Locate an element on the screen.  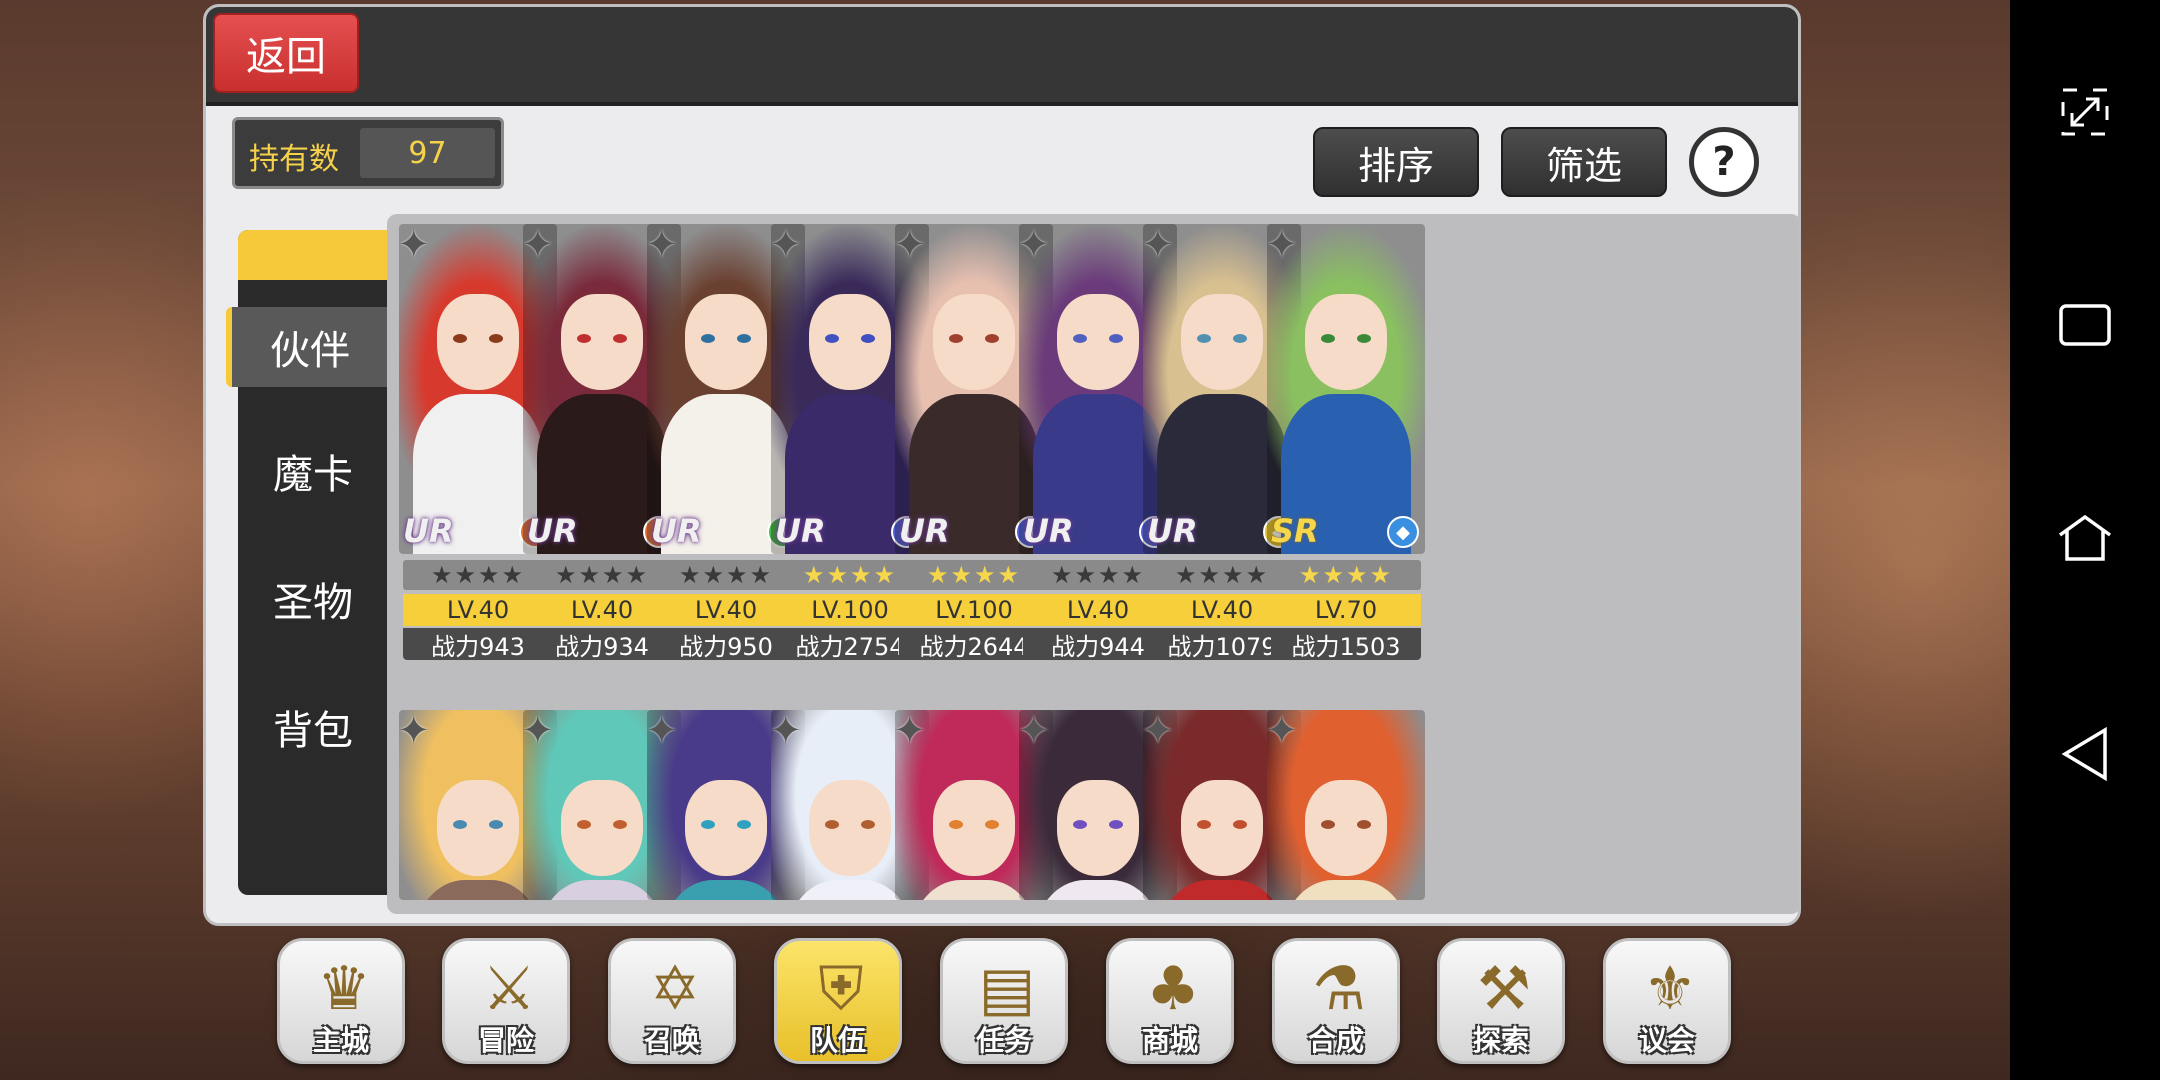
dock-button-explore: ⚒ 探索 is located at coordinates (1501, 1001).